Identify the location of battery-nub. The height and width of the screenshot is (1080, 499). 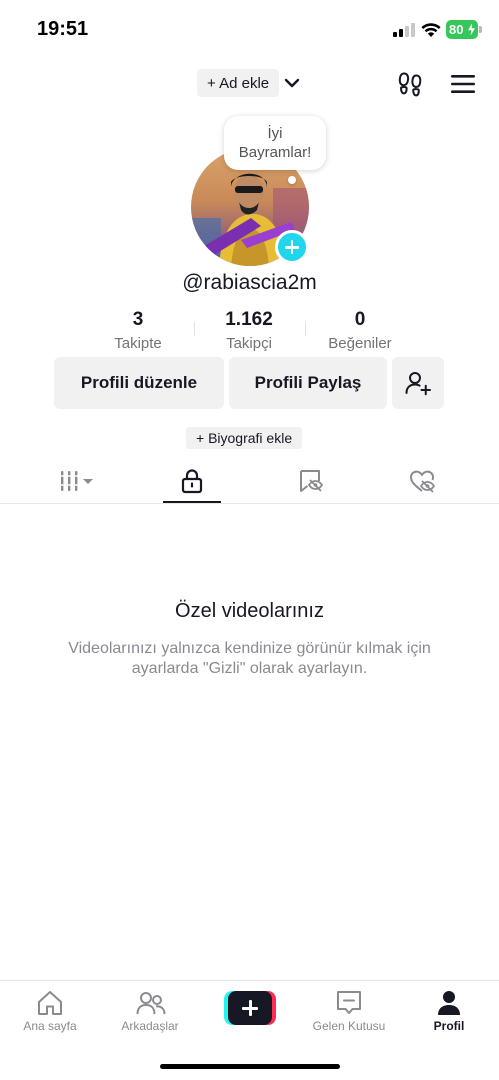
(480, 29).